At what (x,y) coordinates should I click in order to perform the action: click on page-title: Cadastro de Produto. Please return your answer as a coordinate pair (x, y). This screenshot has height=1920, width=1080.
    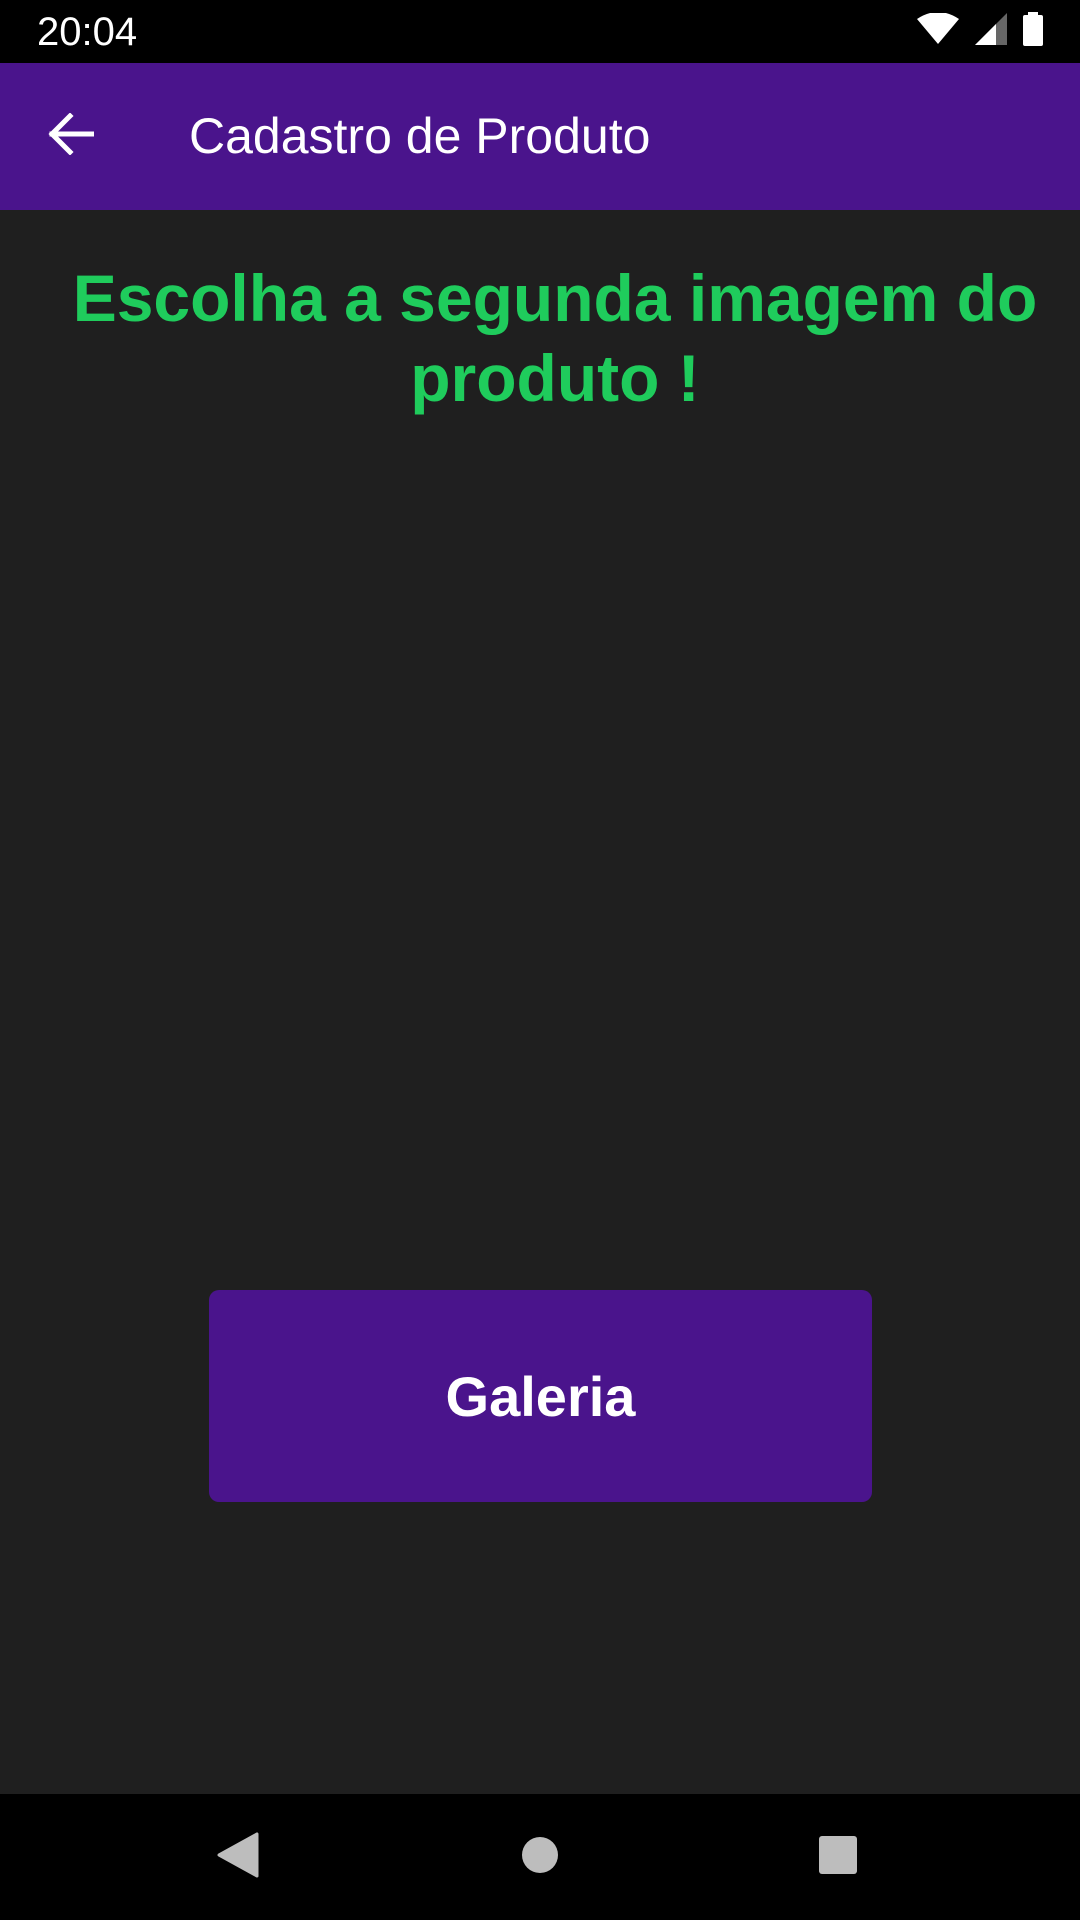
    Looking at the image, I should click on (420, 136).